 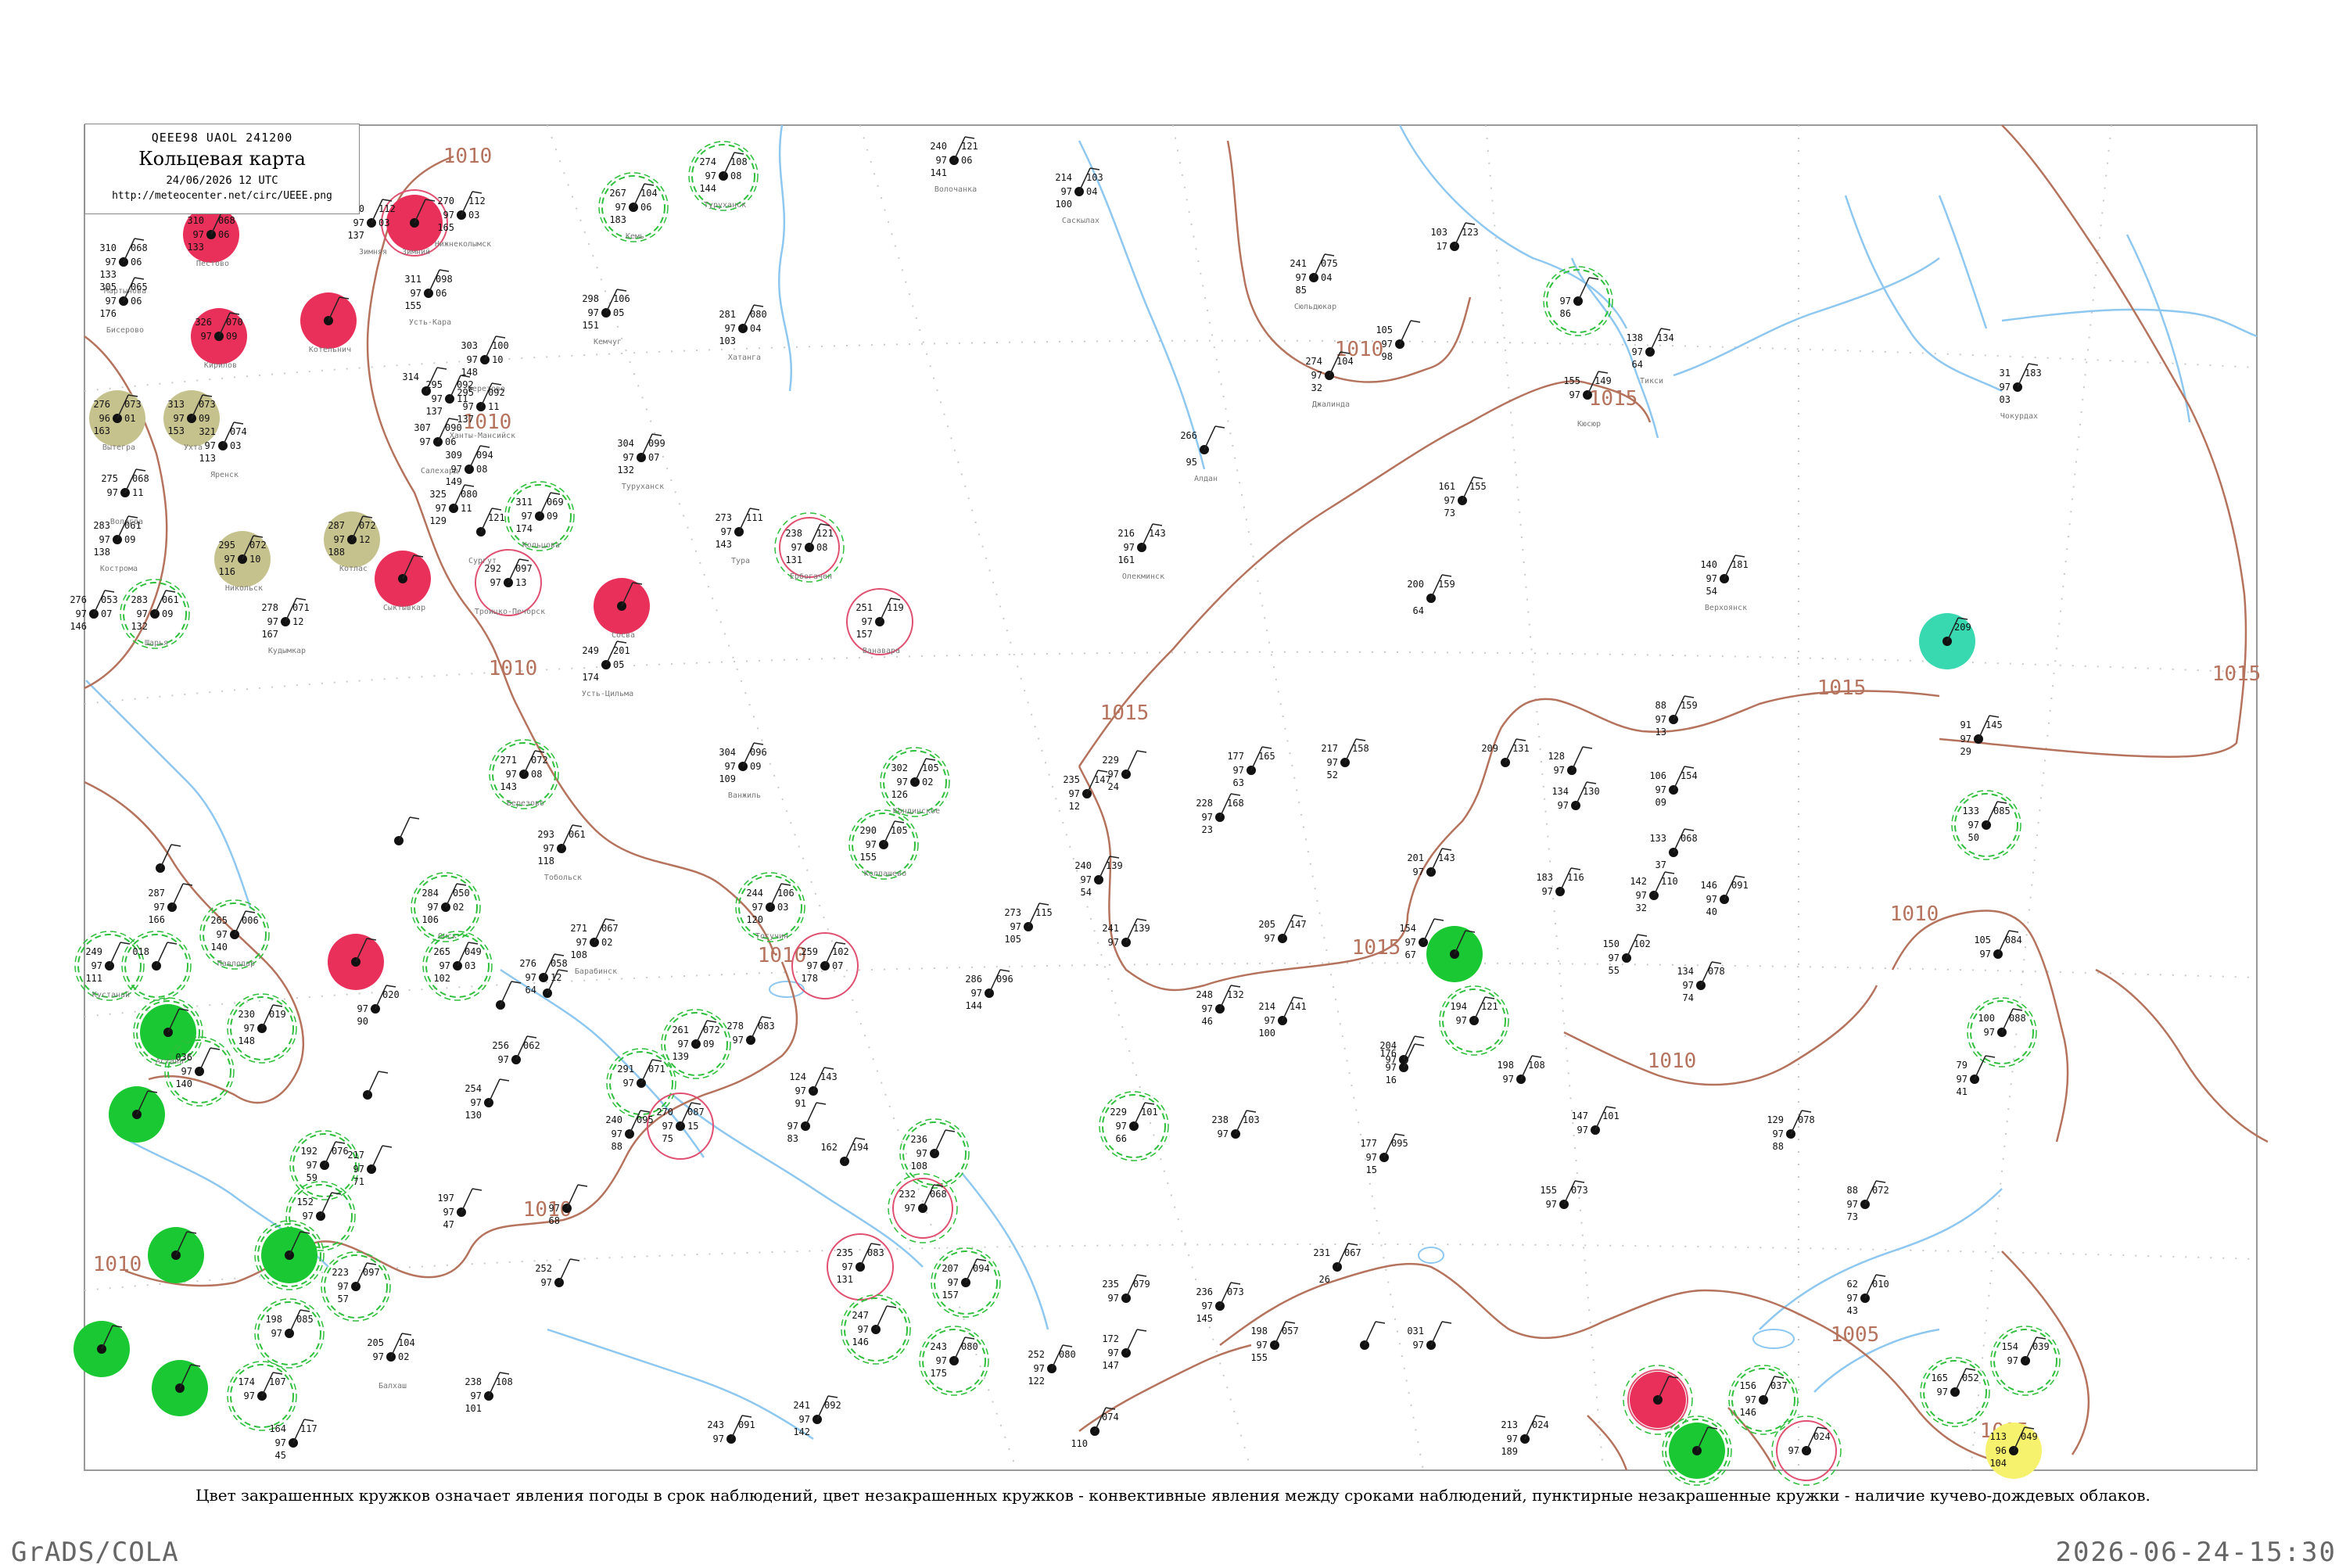 What do you see at coordinates (606, 317) in the screenshot?
I see `station-plot: 298 106 97 05 151 Кемчуг` at bounding box center [606, 317].